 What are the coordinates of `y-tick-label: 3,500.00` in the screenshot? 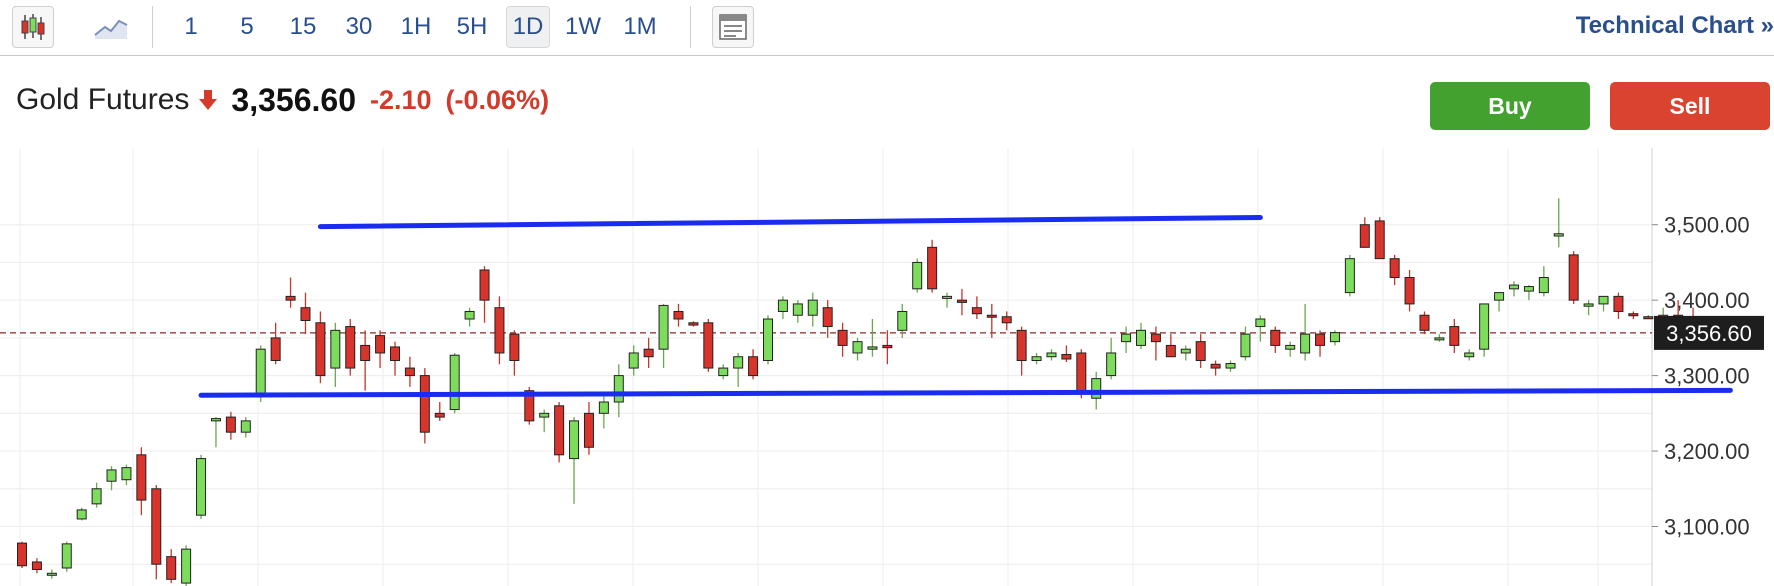 It's located at (1707, 225).